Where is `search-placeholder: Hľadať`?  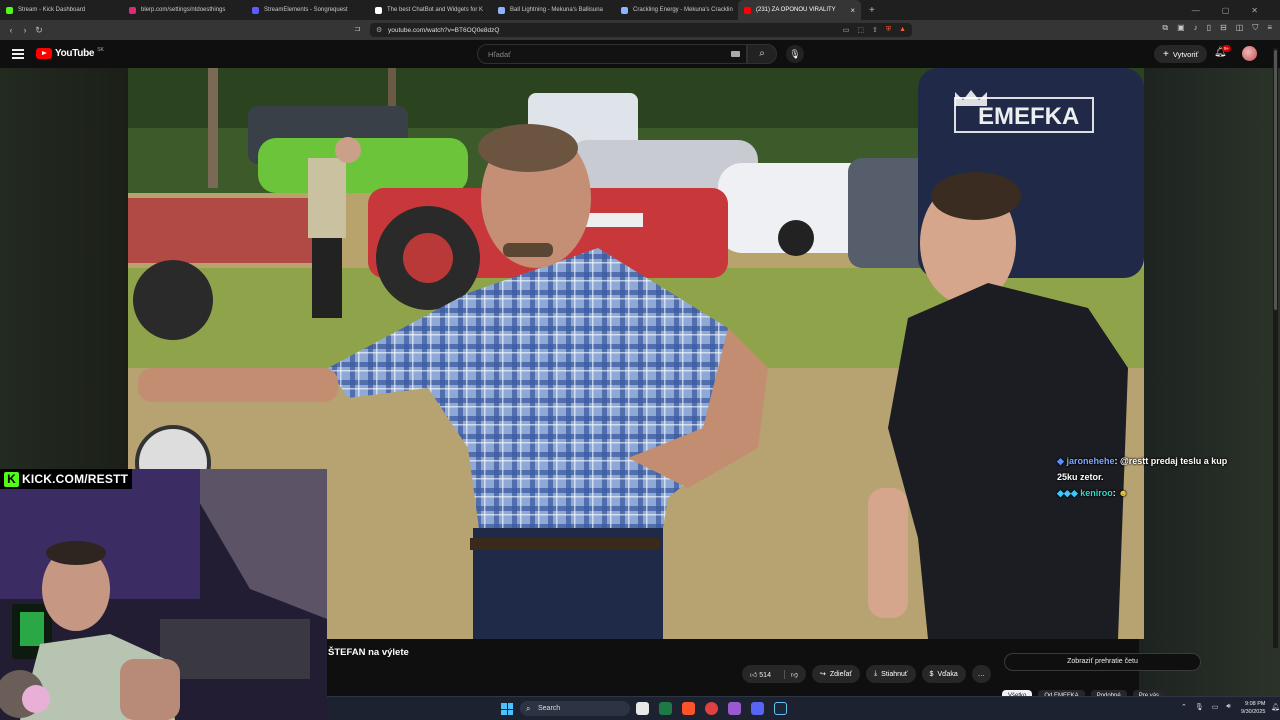 search-placeholder: Hľadať is located at coordinates (499, 54).